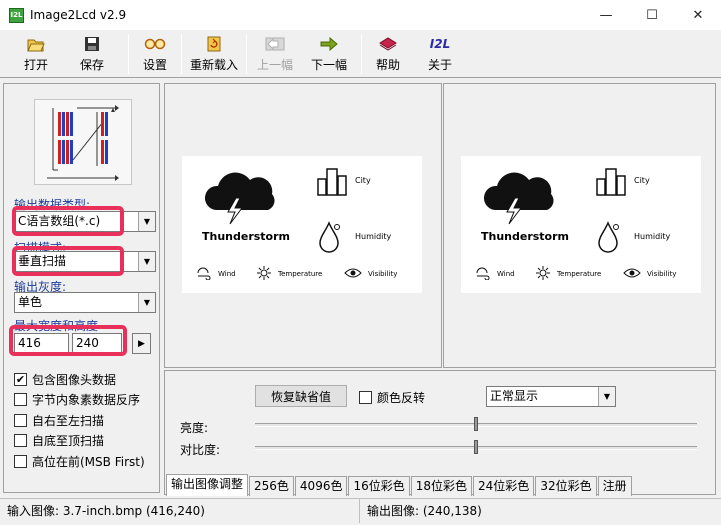  What do you see at coordinates (275, 54) in the screenshot?
I see `previous-image-button: 上一幅` at bounding box center [275, 54].